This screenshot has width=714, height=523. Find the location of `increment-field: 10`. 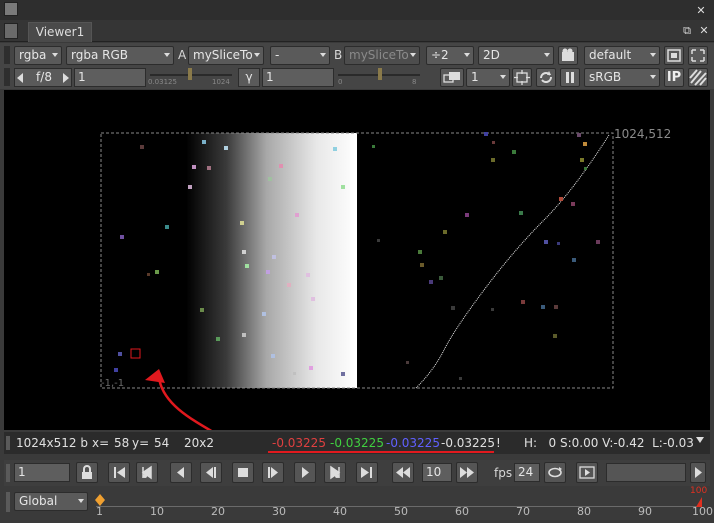

increment-field: 10 is located at coordinates (437, 472).